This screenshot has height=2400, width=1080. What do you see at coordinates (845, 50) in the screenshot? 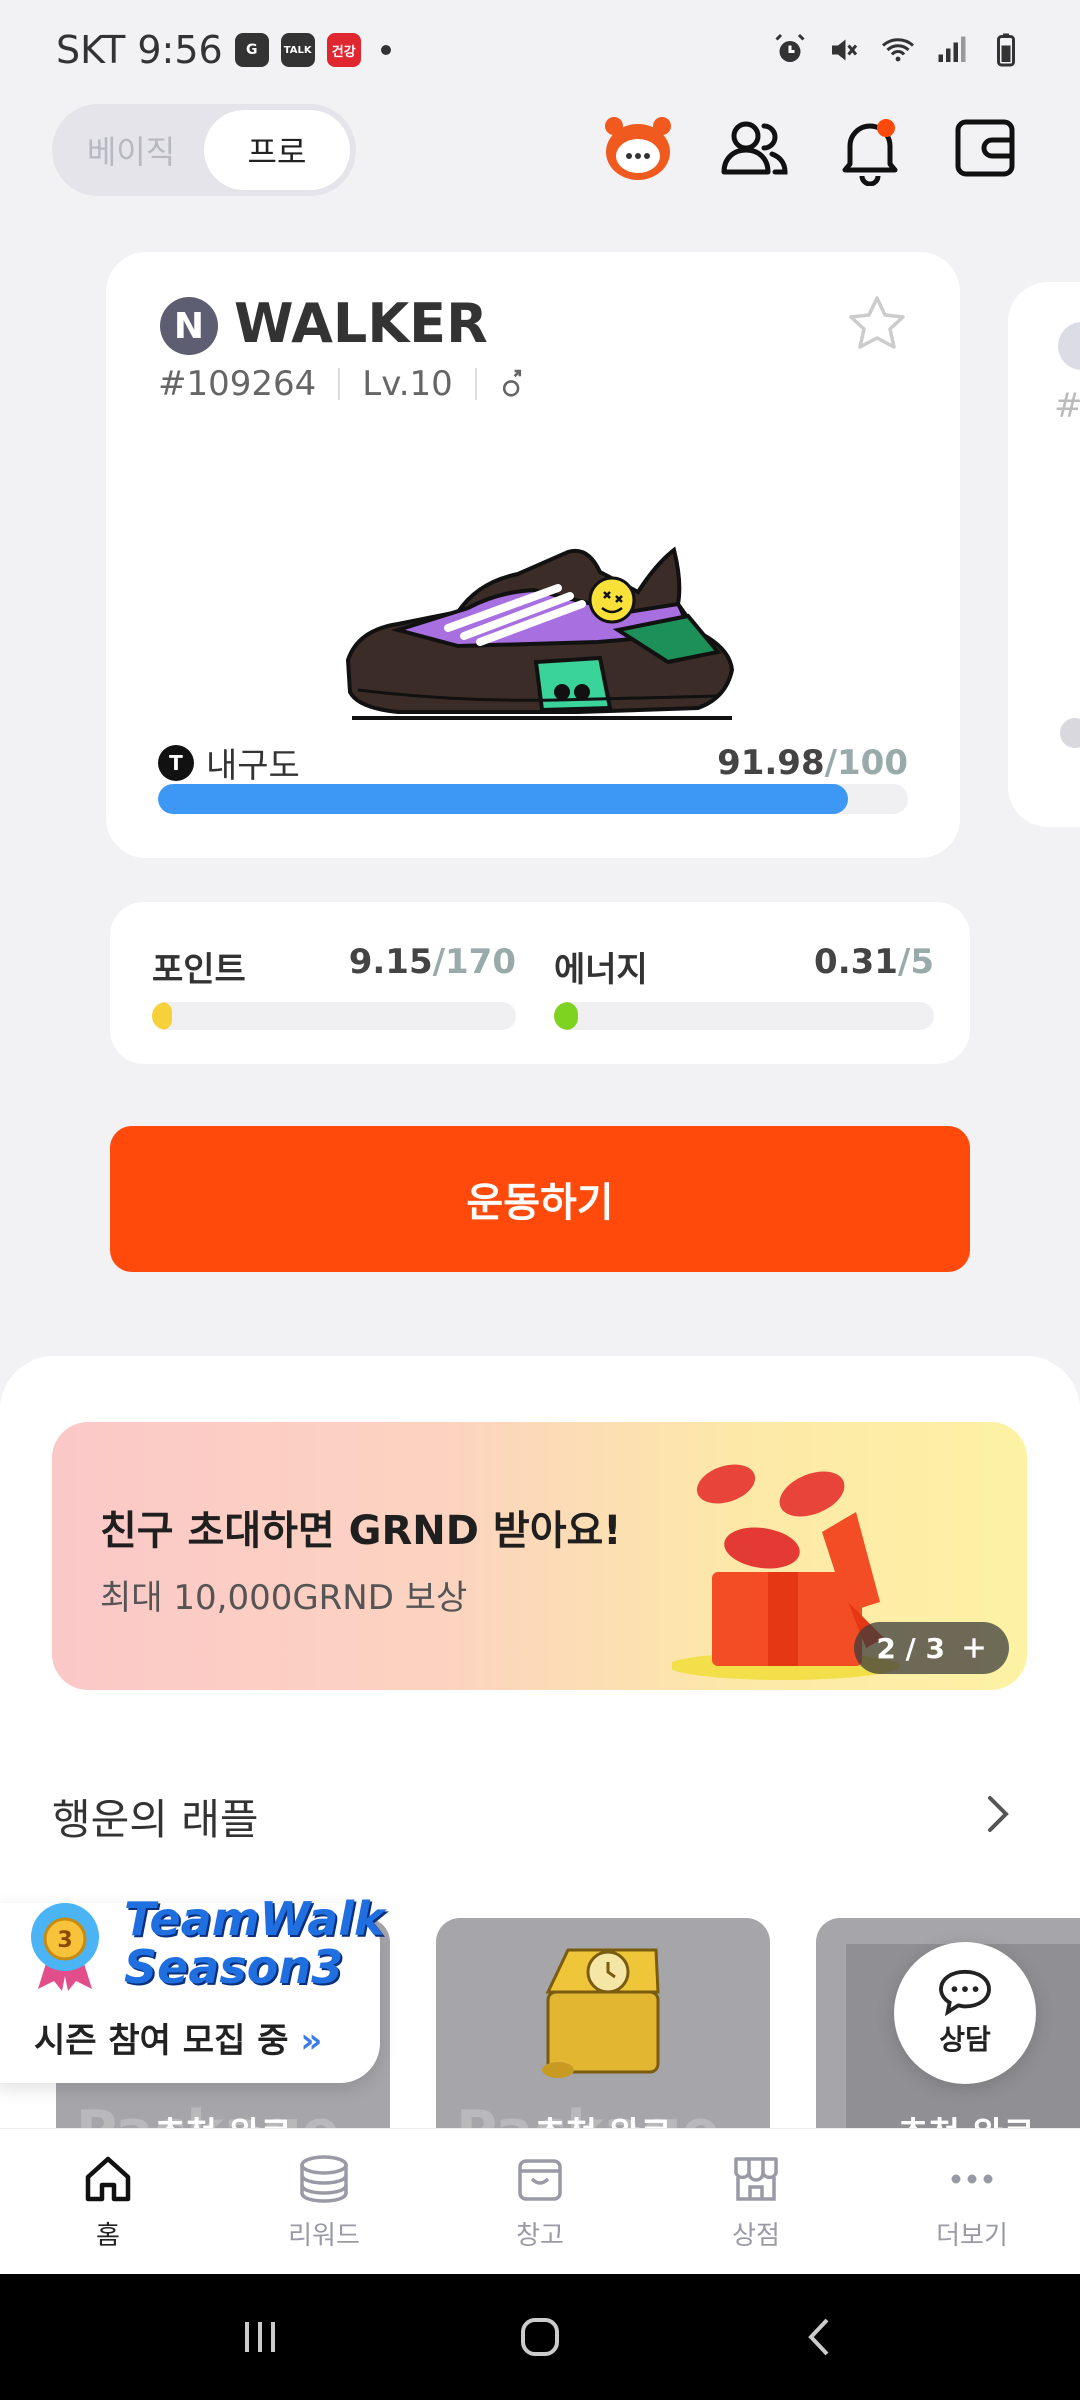
I see `mute-icon` at bounding box center [845, 50].